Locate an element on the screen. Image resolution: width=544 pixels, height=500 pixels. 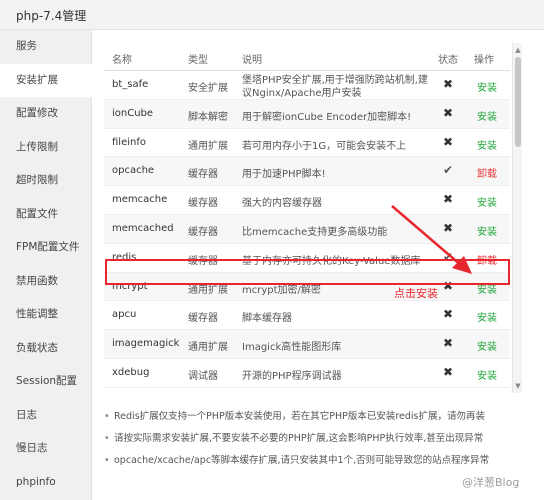
row-type: 调试器 is located at coordinates (203, 376).